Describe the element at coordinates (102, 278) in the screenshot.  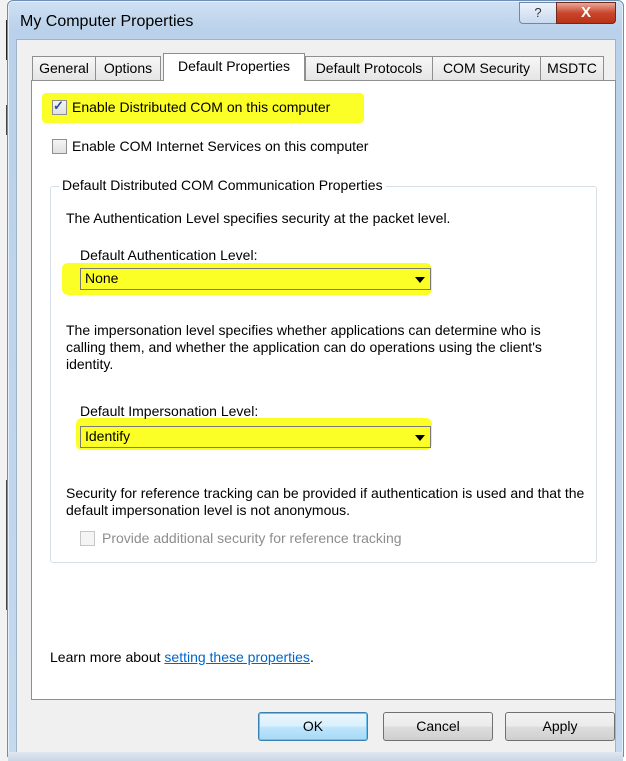
I see `auth-level-value: None` at that location.